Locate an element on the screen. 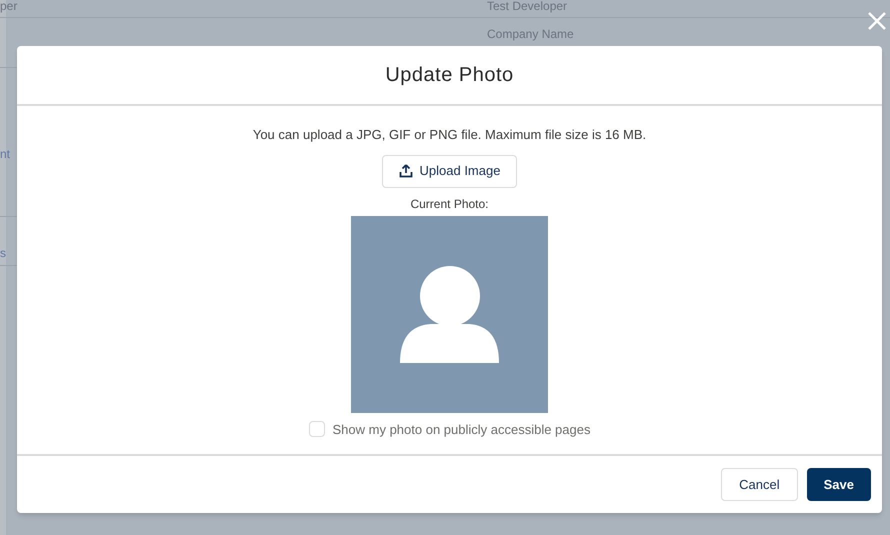 Image resolution: width=890 pixels, height=535 pixels. background-text: Test Developer is located at coordinates (527, 6).